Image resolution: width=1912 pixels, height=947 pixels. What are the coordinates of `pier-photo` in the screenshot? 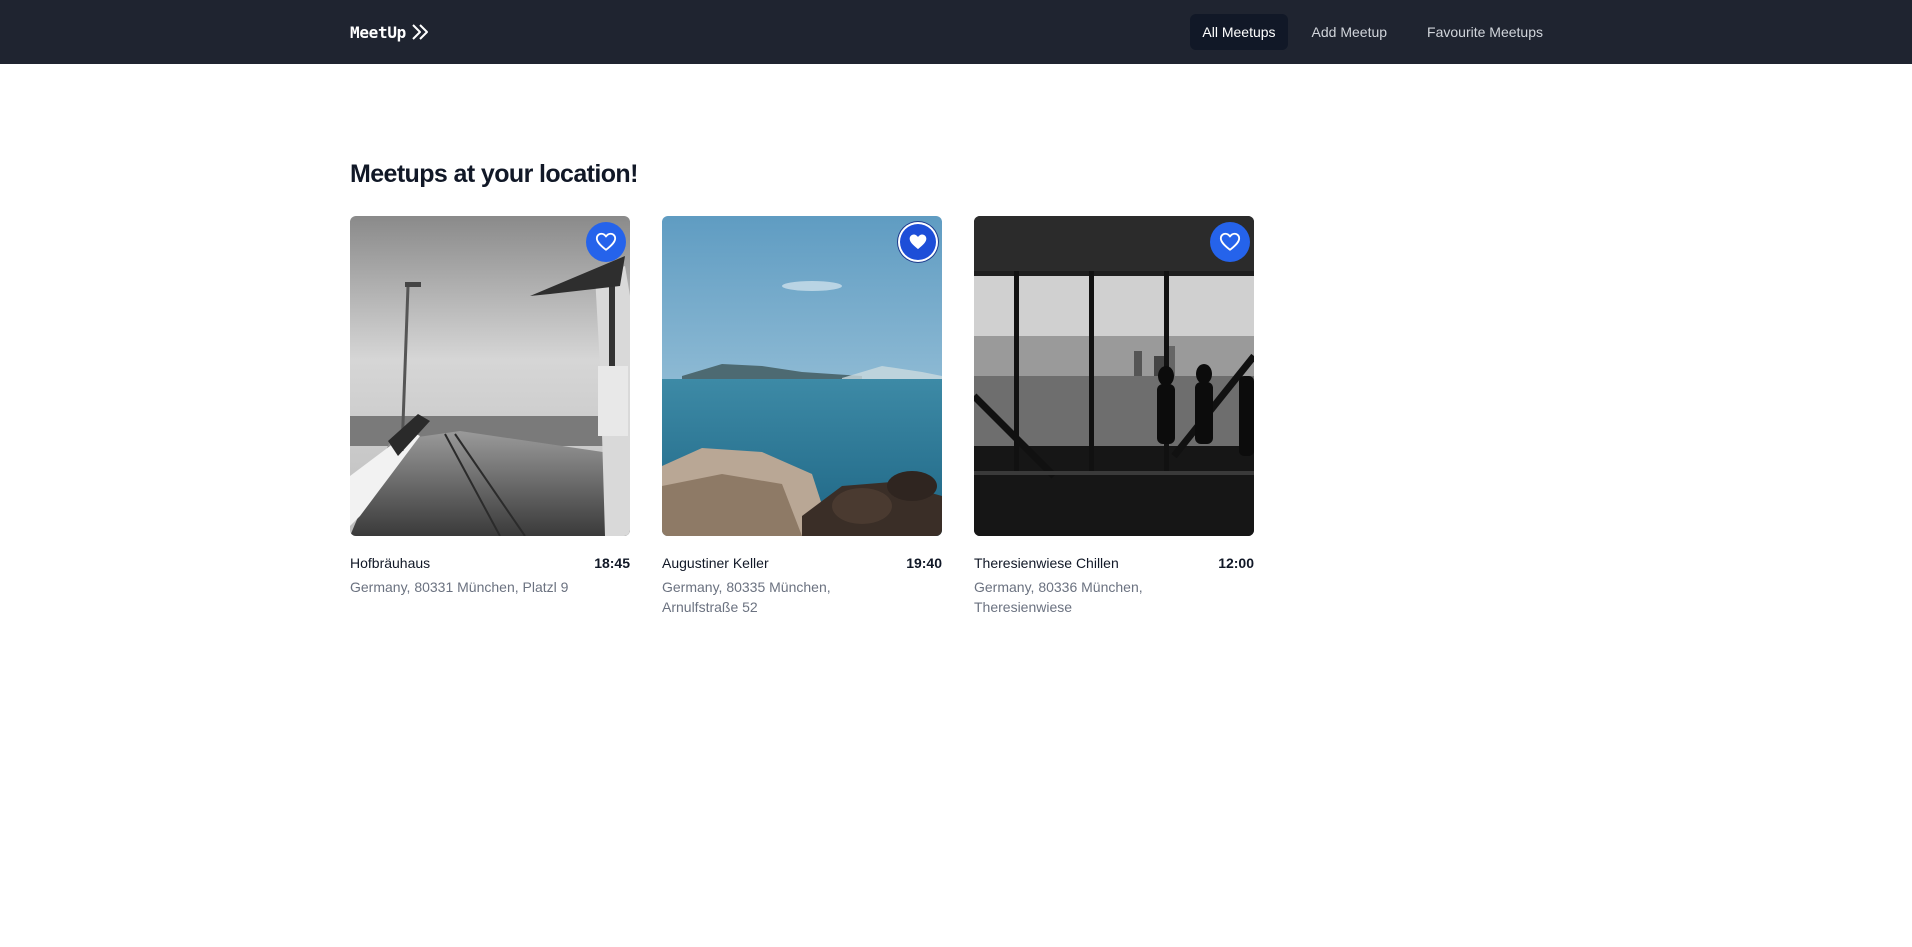 It's located at (490, 376).